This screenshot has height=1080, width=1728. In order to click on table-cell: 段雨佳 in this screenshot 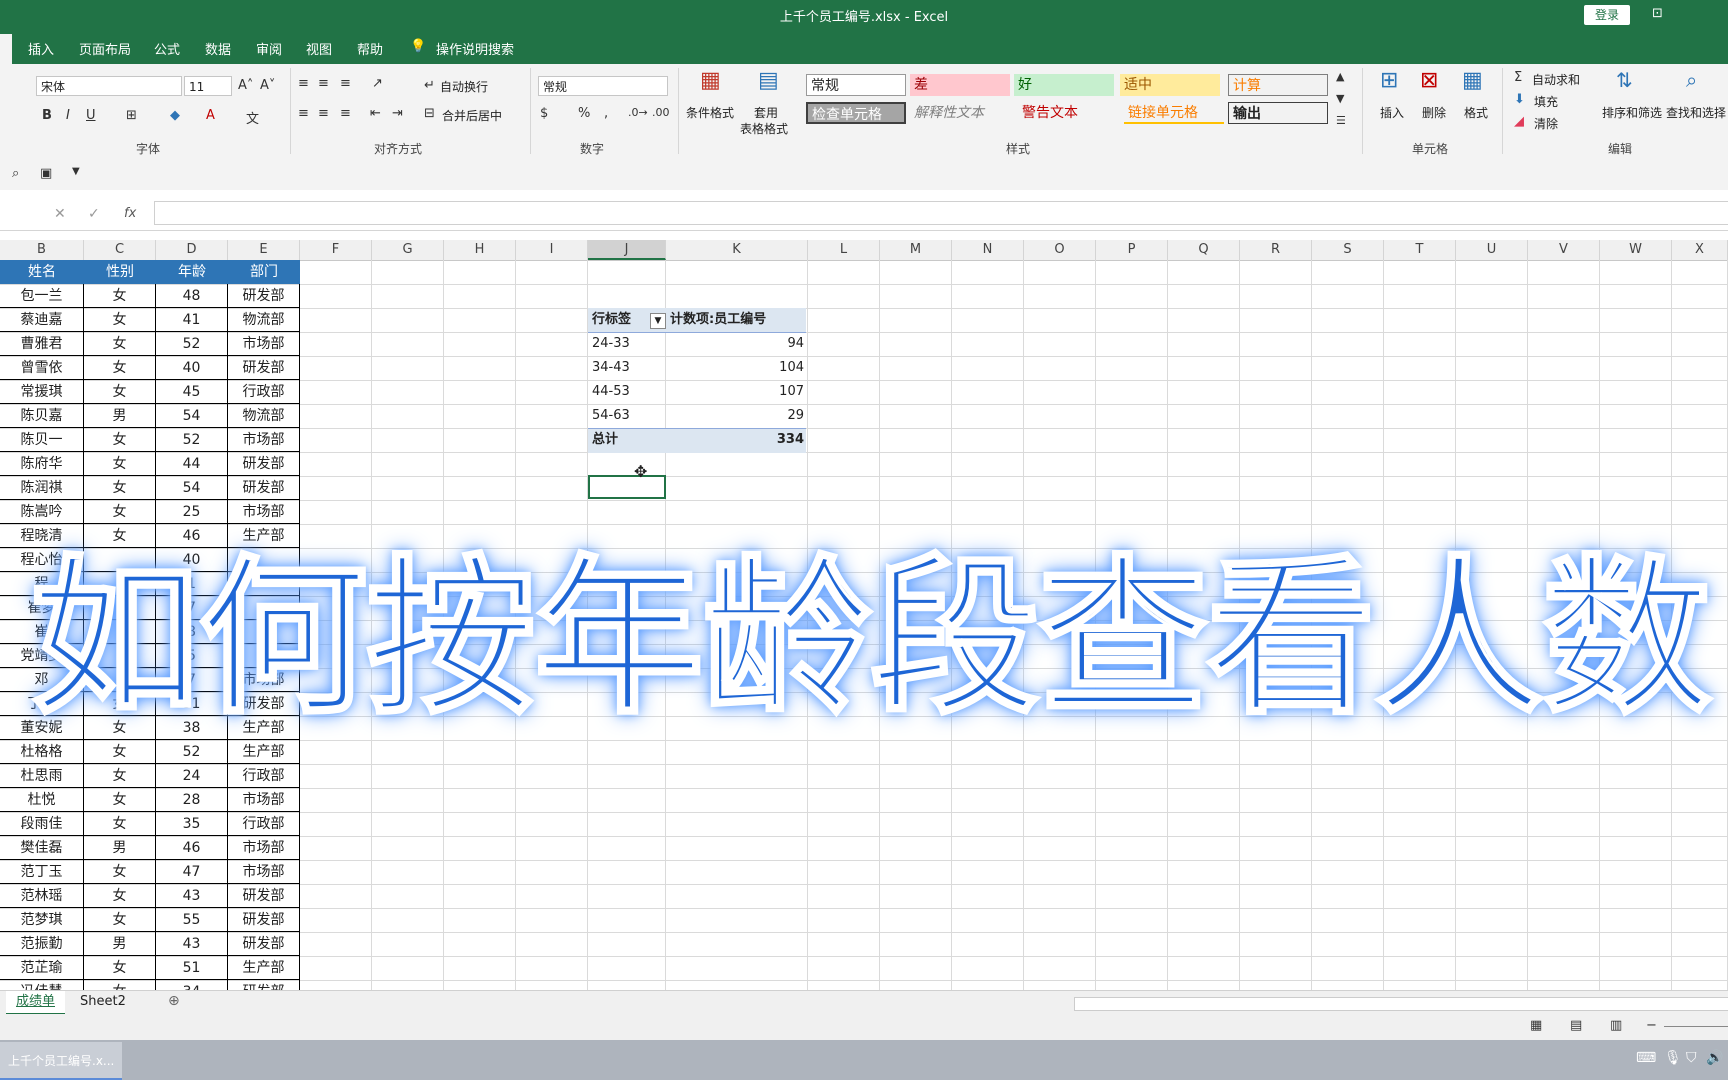, I will do `click(42, 824)`.